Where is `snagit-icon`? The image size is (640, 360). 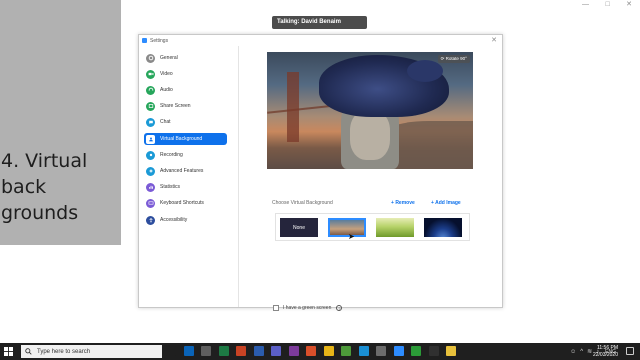
snagit-icon is located at coordinates (311, 351).